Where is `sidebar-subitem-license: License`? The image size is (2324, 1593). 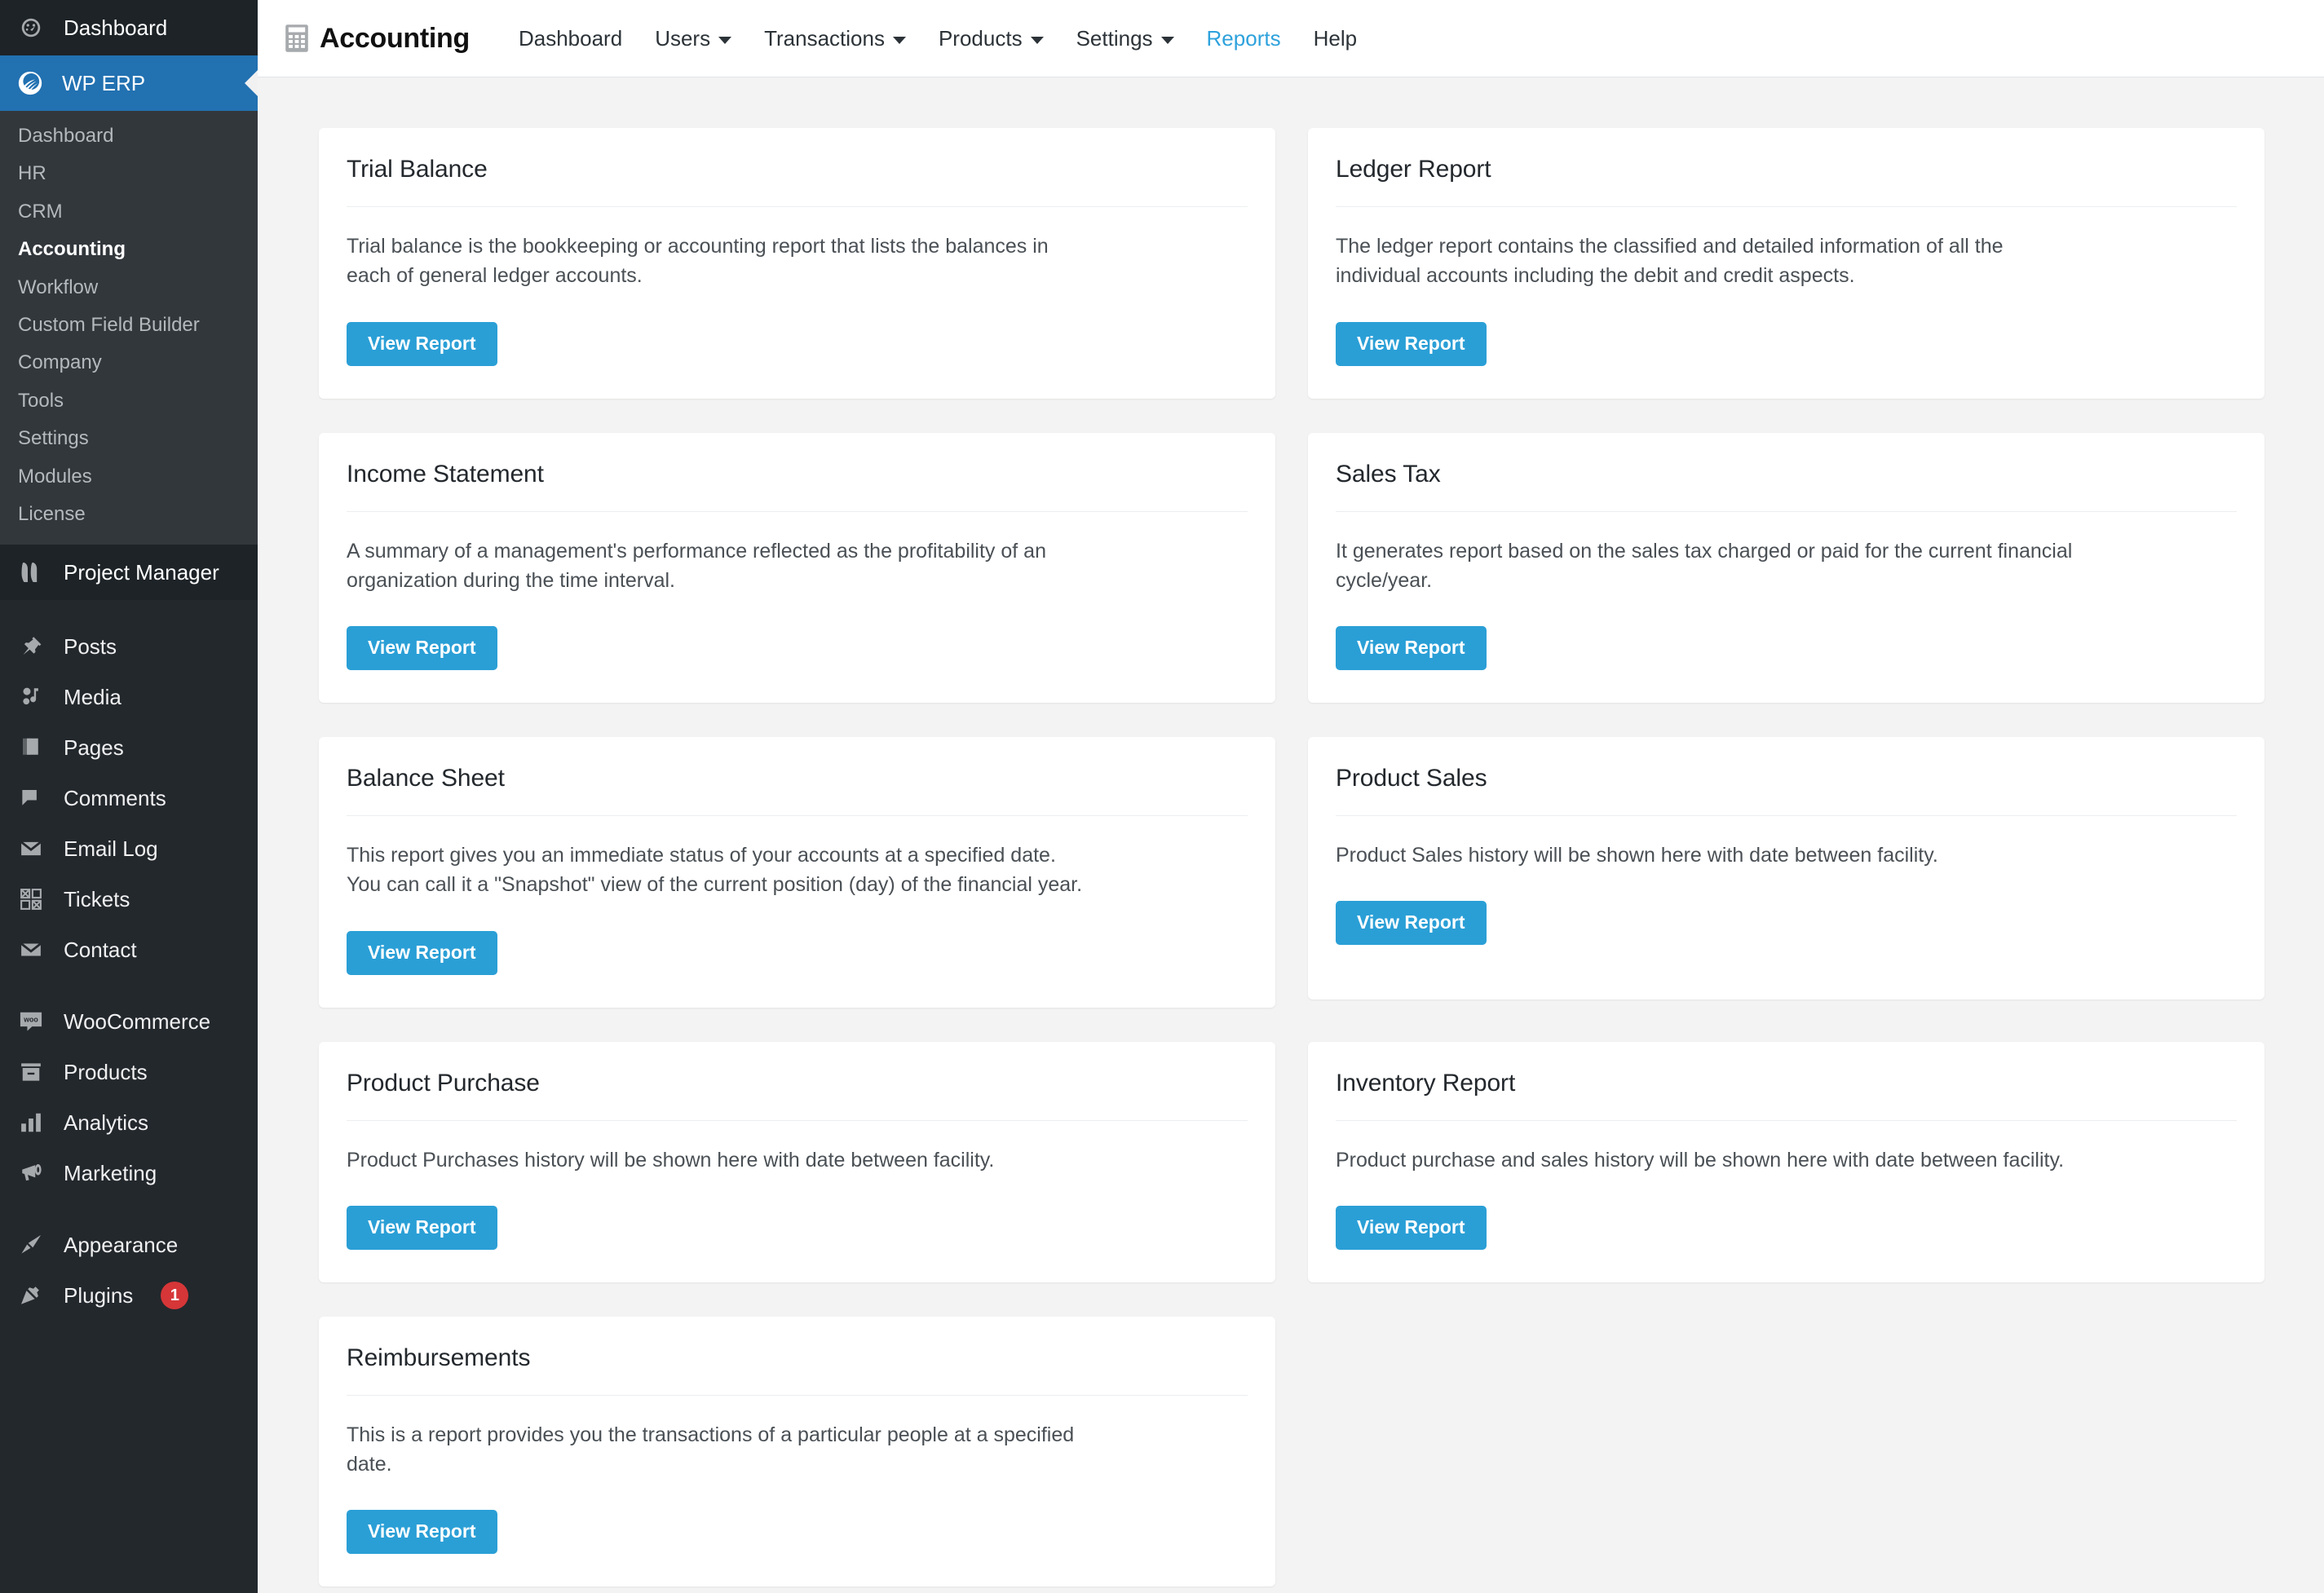 sidebar-subitem-license: License is located at coordinates (129, 514).